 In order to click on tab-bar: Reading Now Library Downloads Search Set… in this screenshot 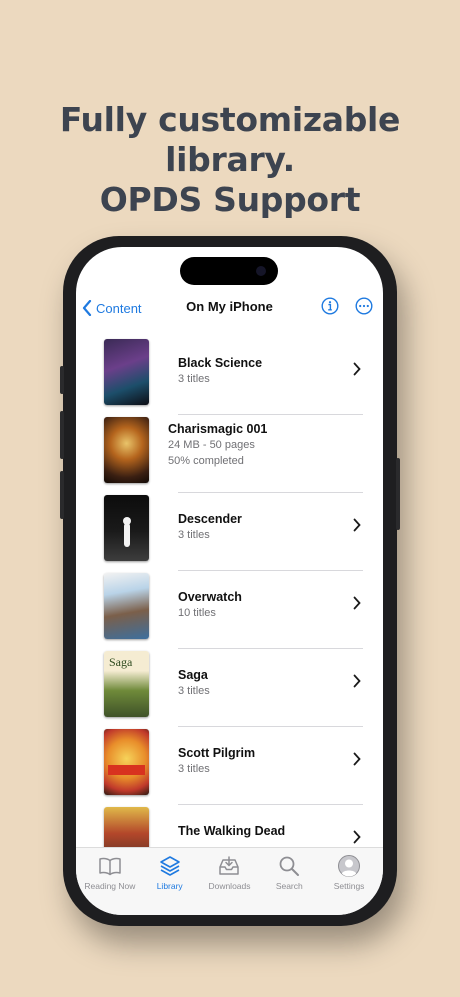, I will do `click(229, 881)`.